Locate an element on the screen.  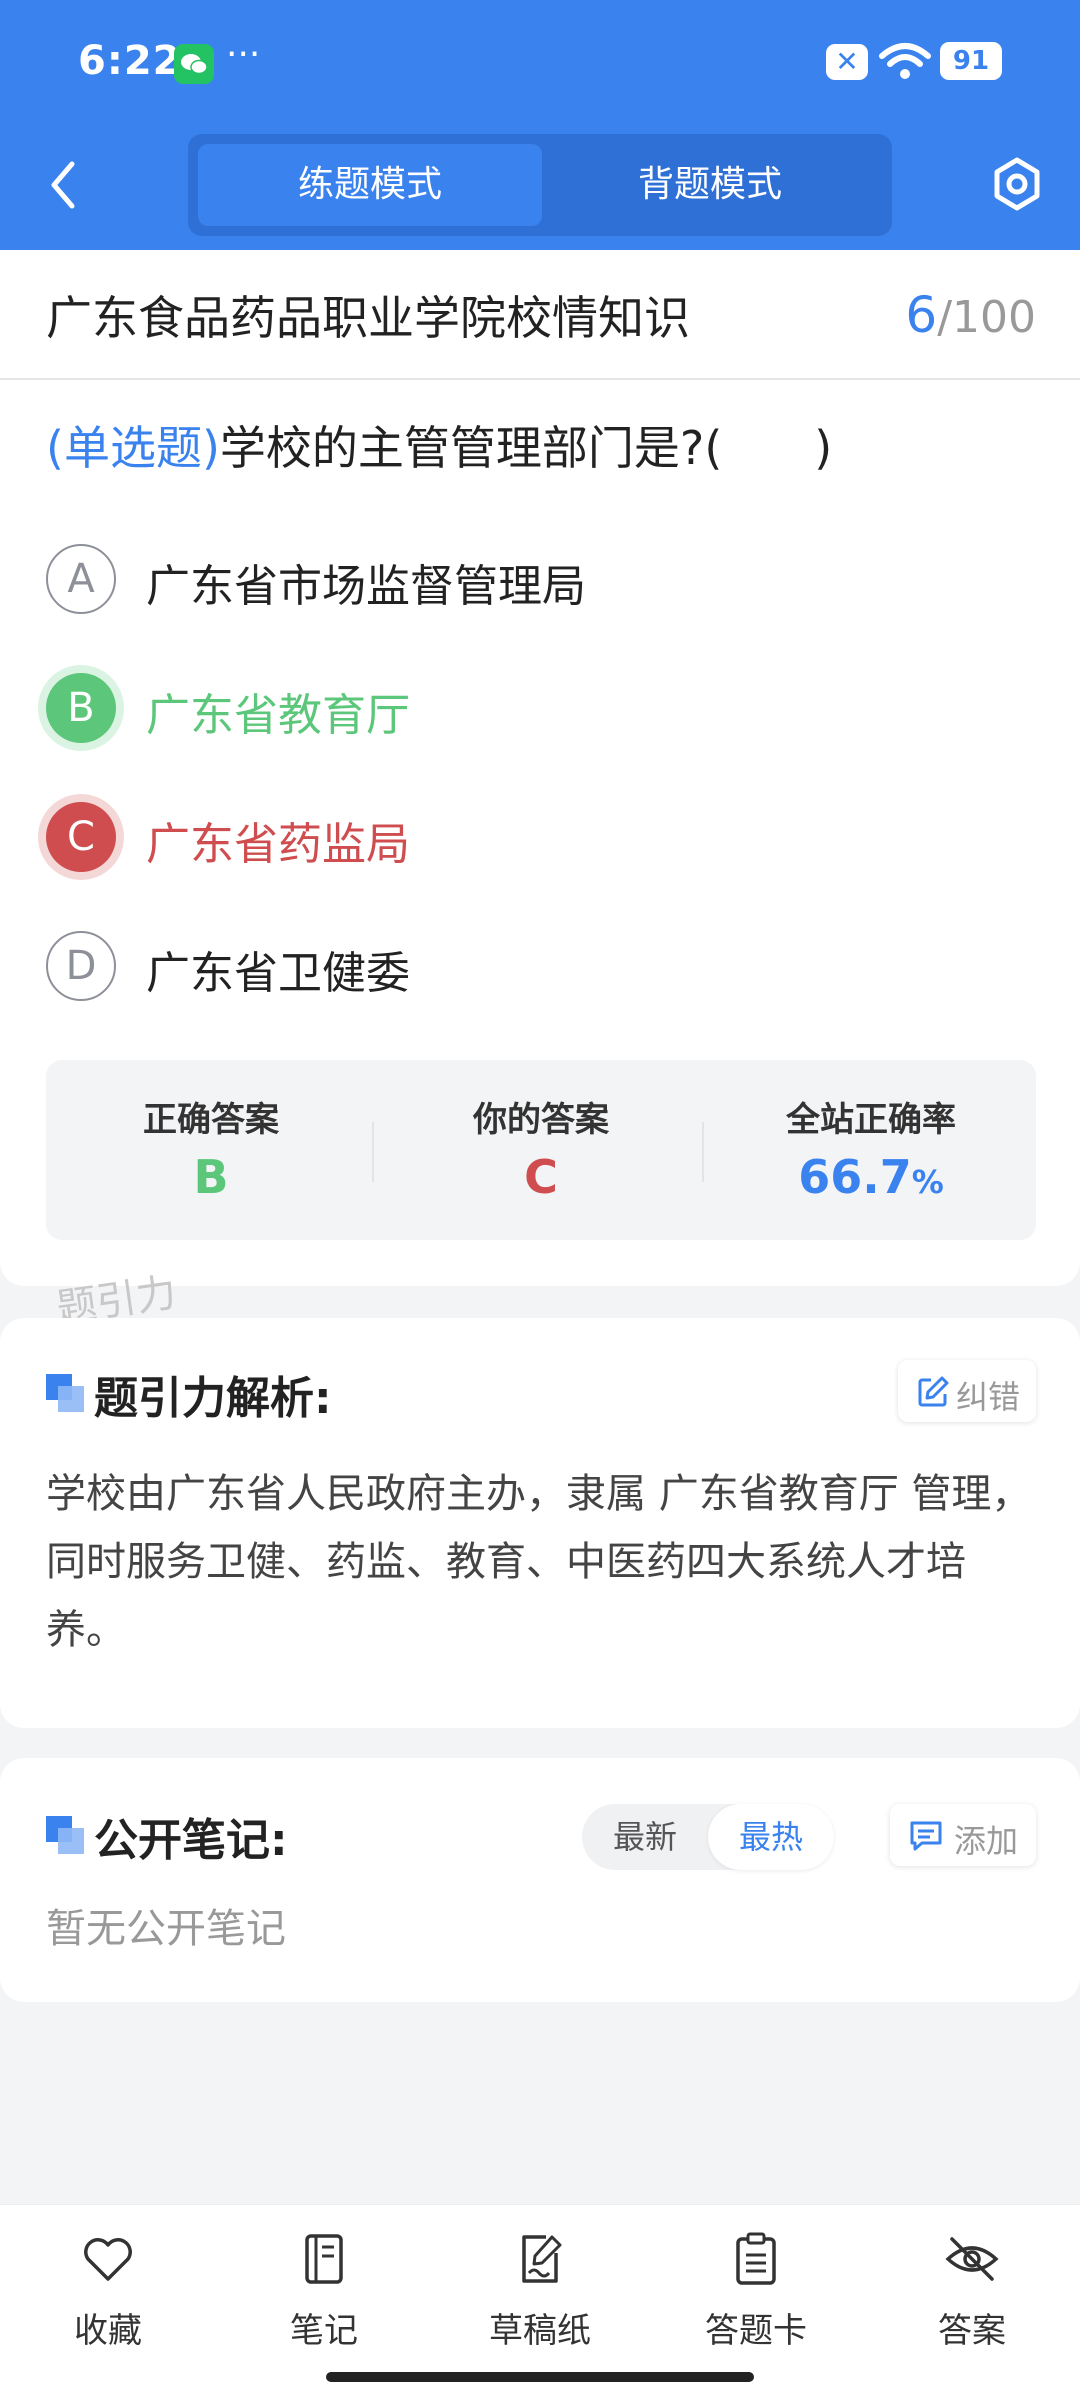
status-time: 6:22 is located at coordinates (130, 61).